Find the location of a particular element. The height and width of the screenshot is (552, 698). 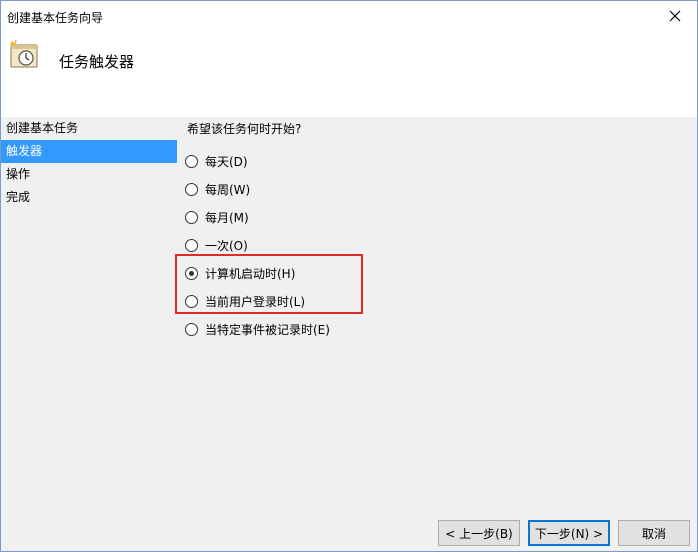

option-label: 当特定事件被记录时(E) is located at coordinates (267, 329).